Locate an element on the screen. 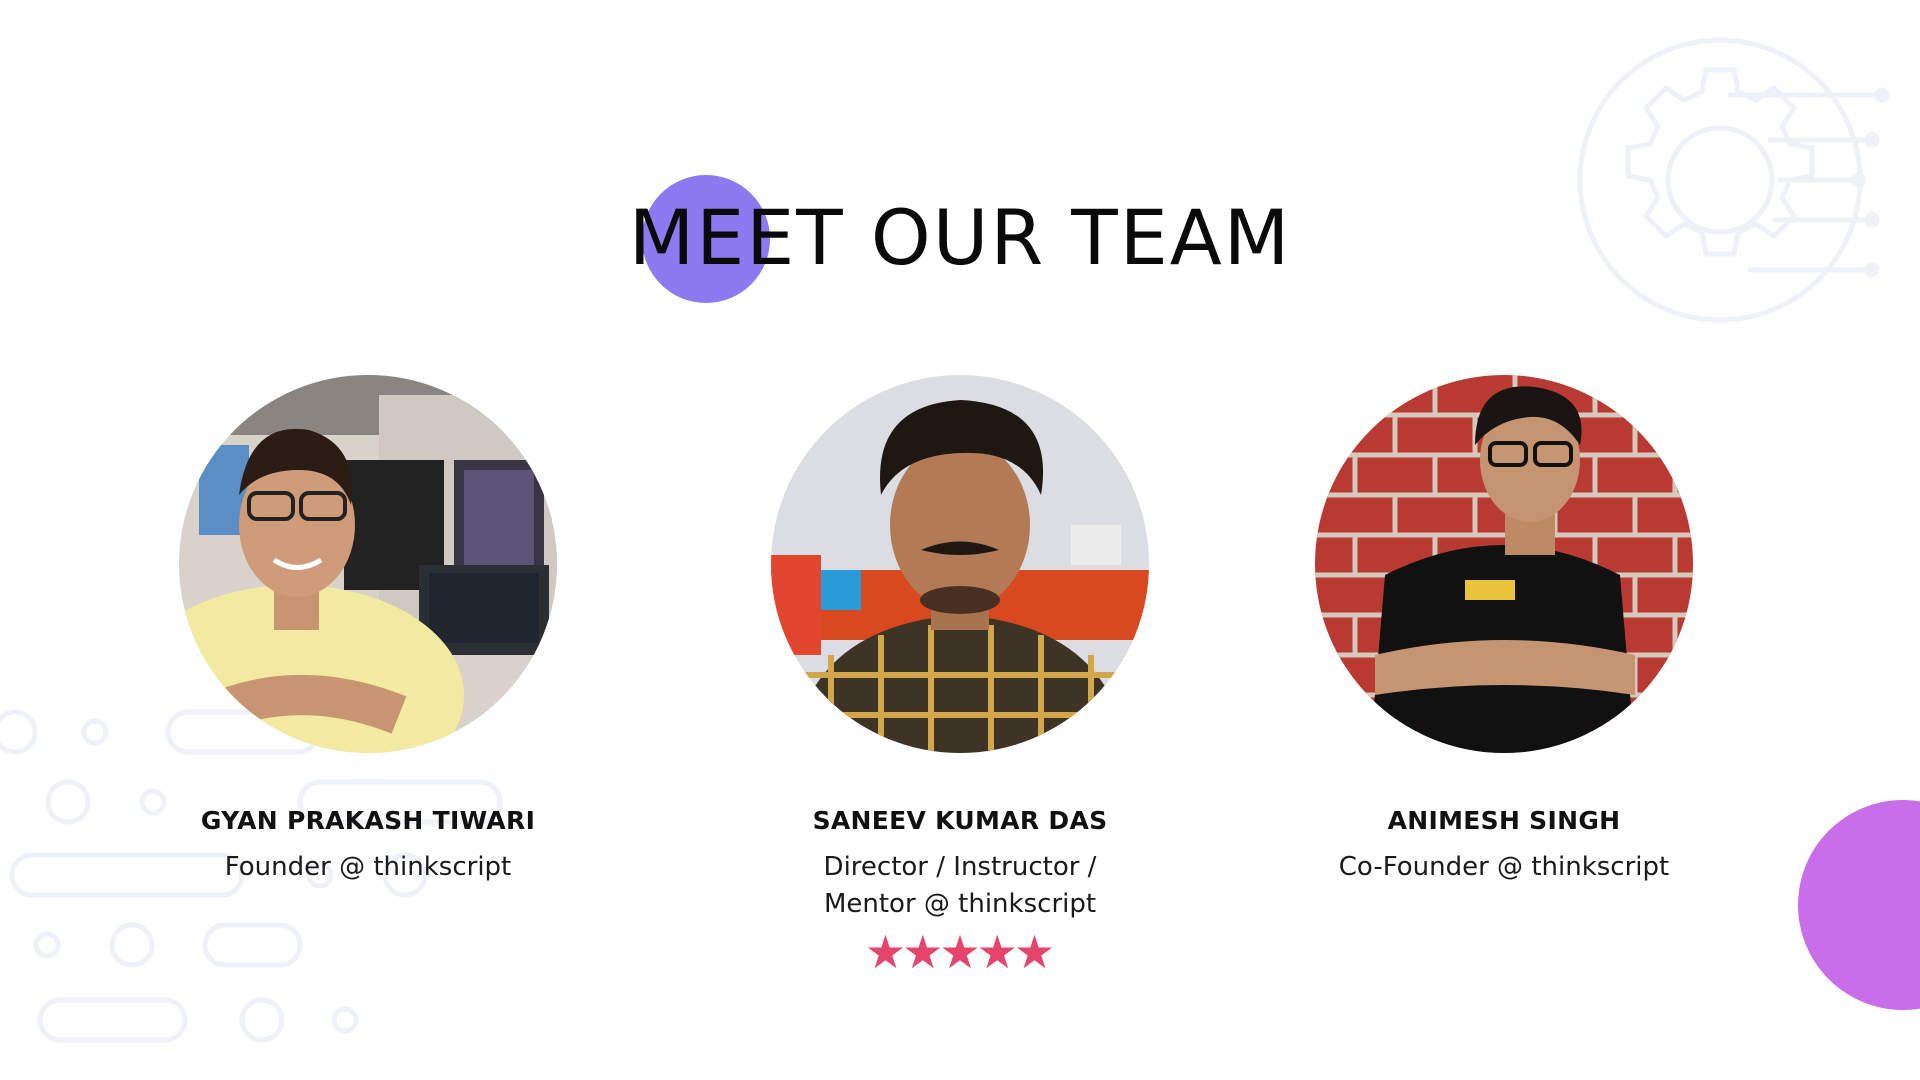 The height and width of the screenshot is (1080, 1920). member-role-line: Co-Founder @ thinkscript is located at coordinates (1504, 867).